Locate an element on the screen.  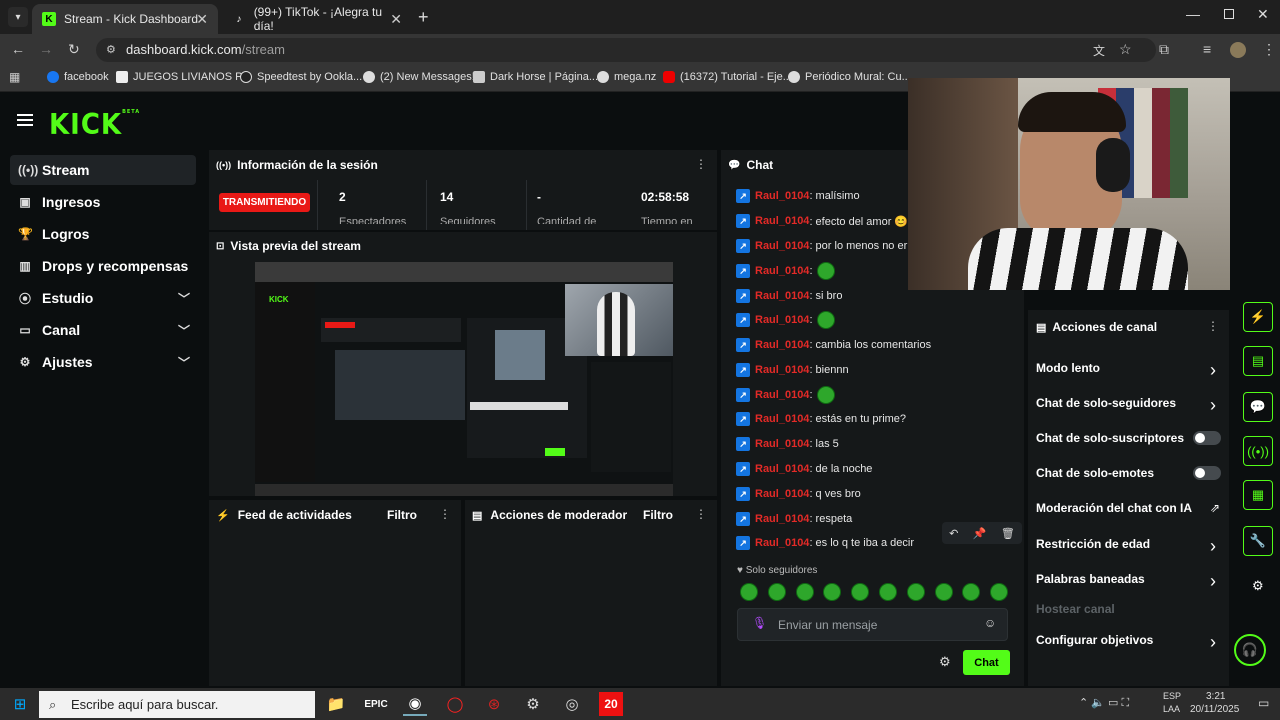
apps-icon: ▦ is located at coordinates (14, 77).